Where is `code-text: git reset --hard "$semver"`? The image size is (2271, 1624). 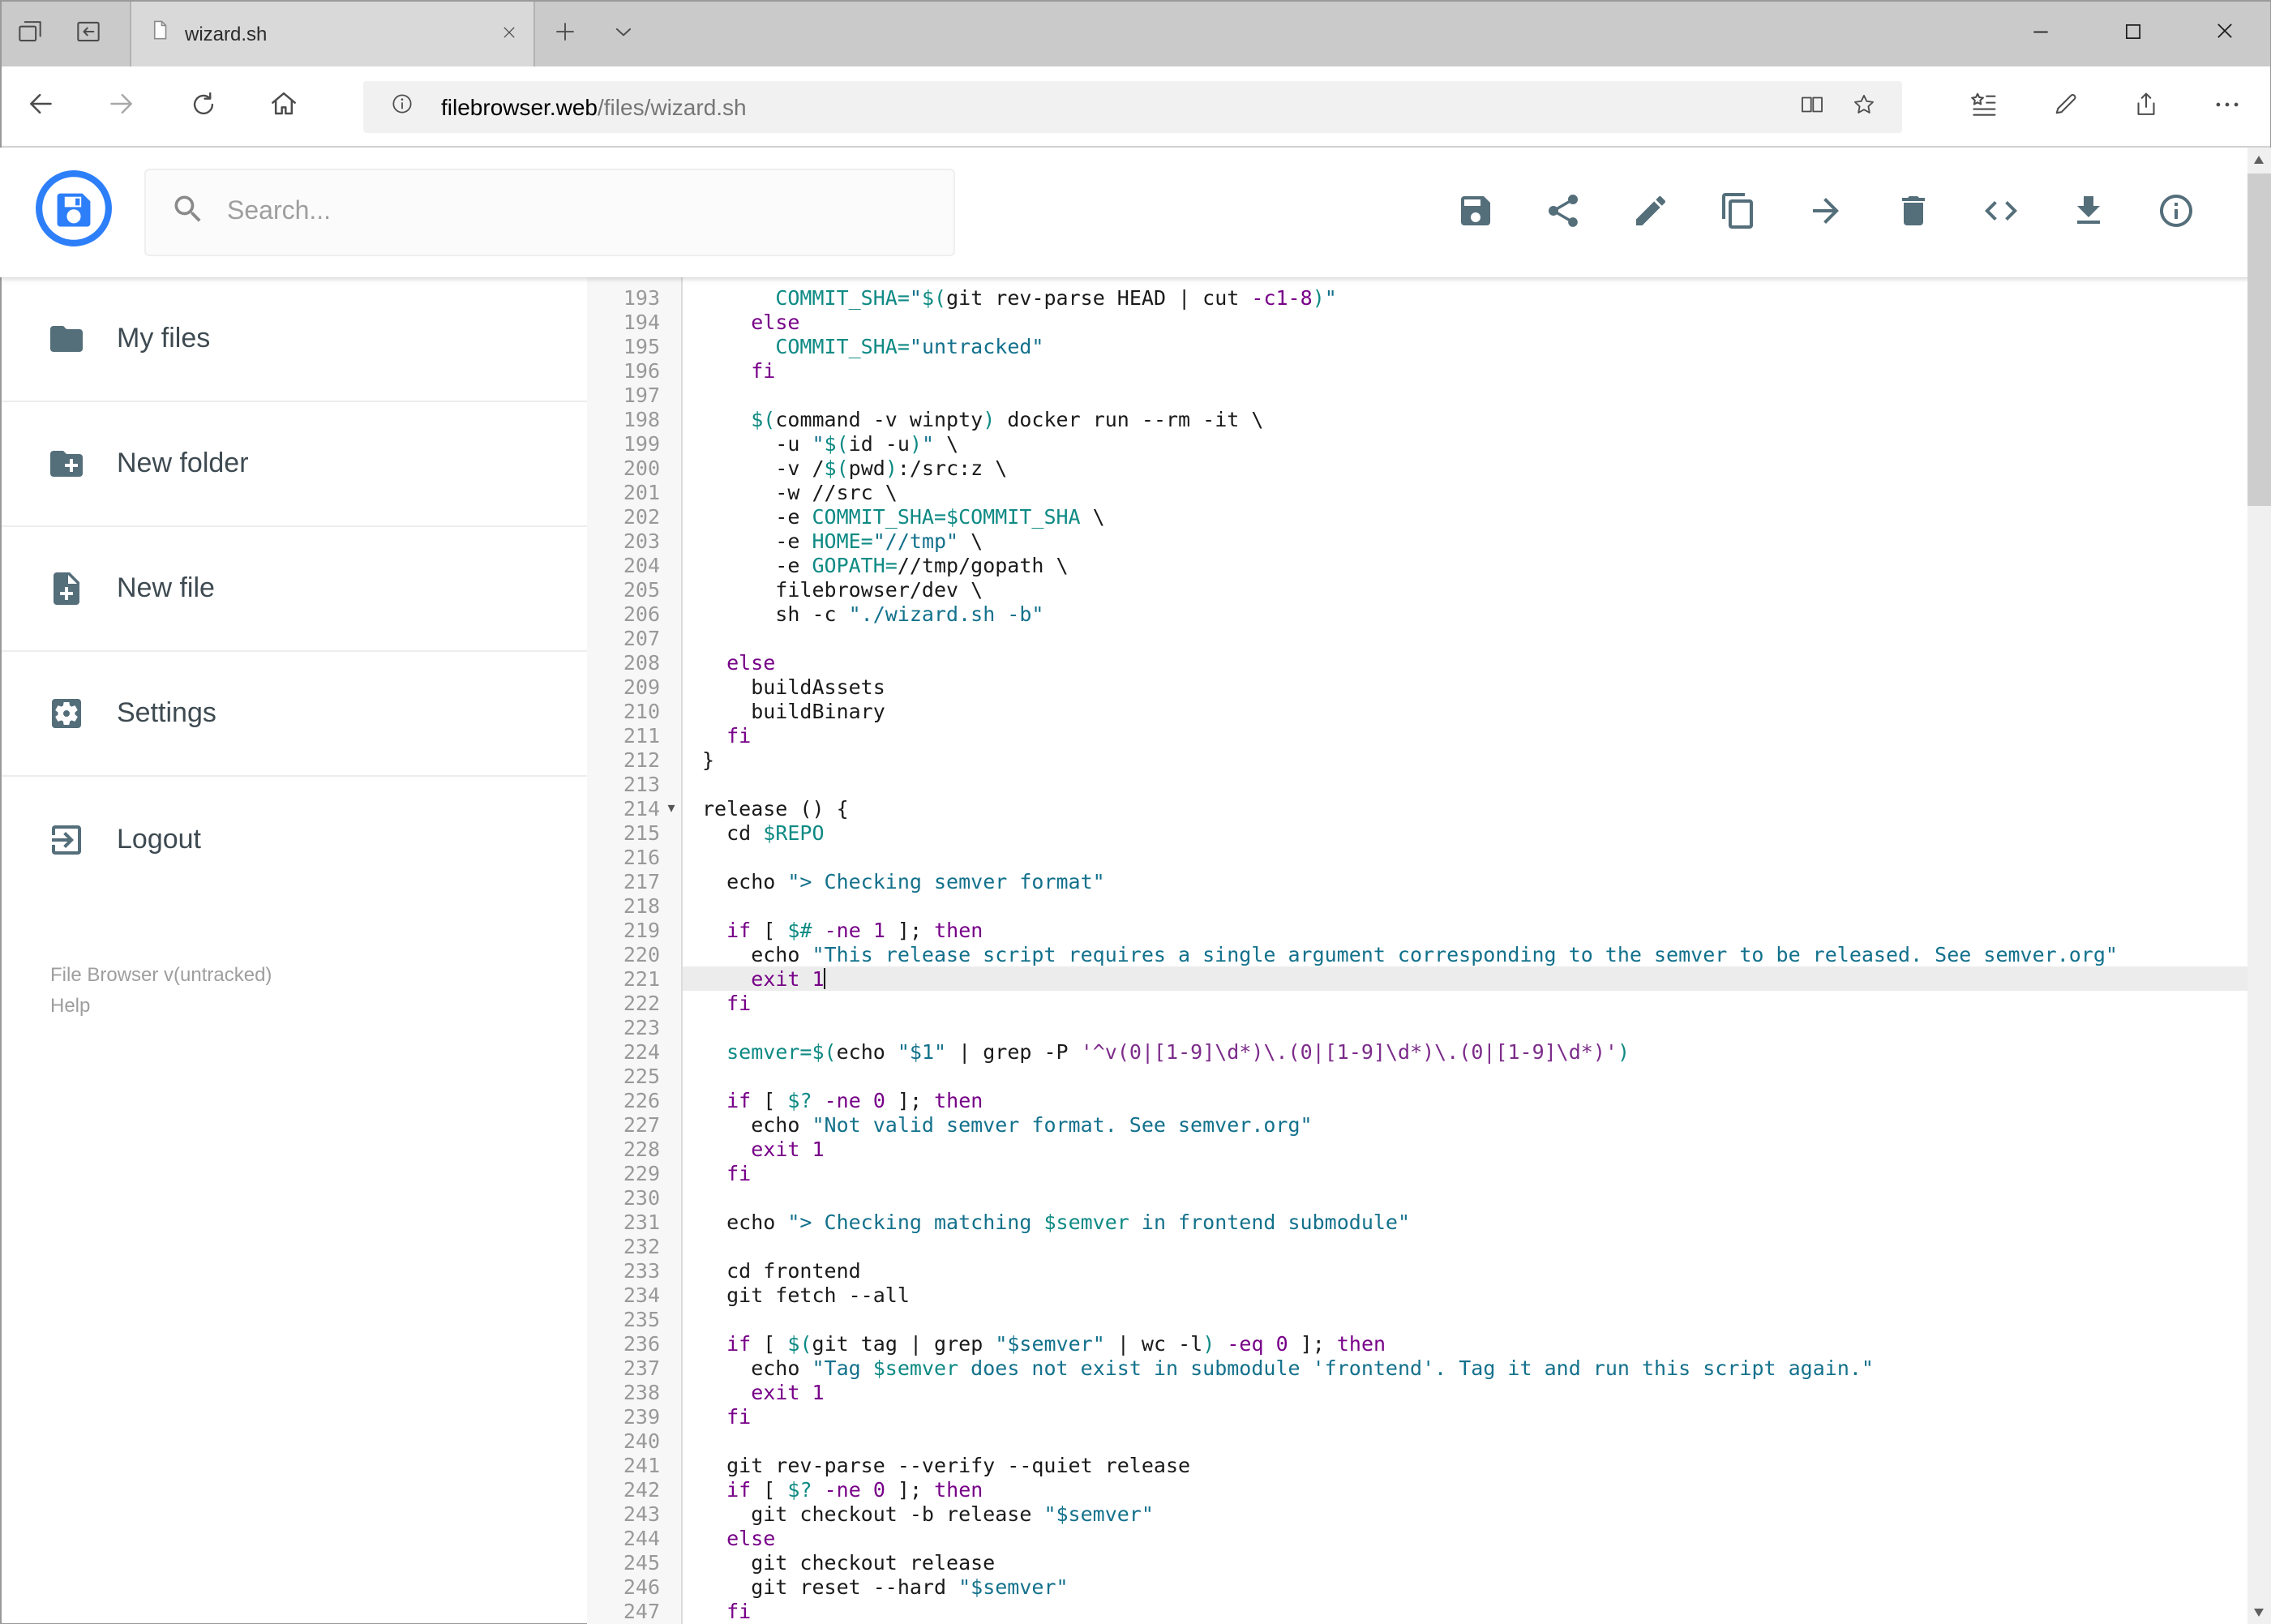
code-text: git reset --hard "$semver" is located at coordinates (1477, 1587).